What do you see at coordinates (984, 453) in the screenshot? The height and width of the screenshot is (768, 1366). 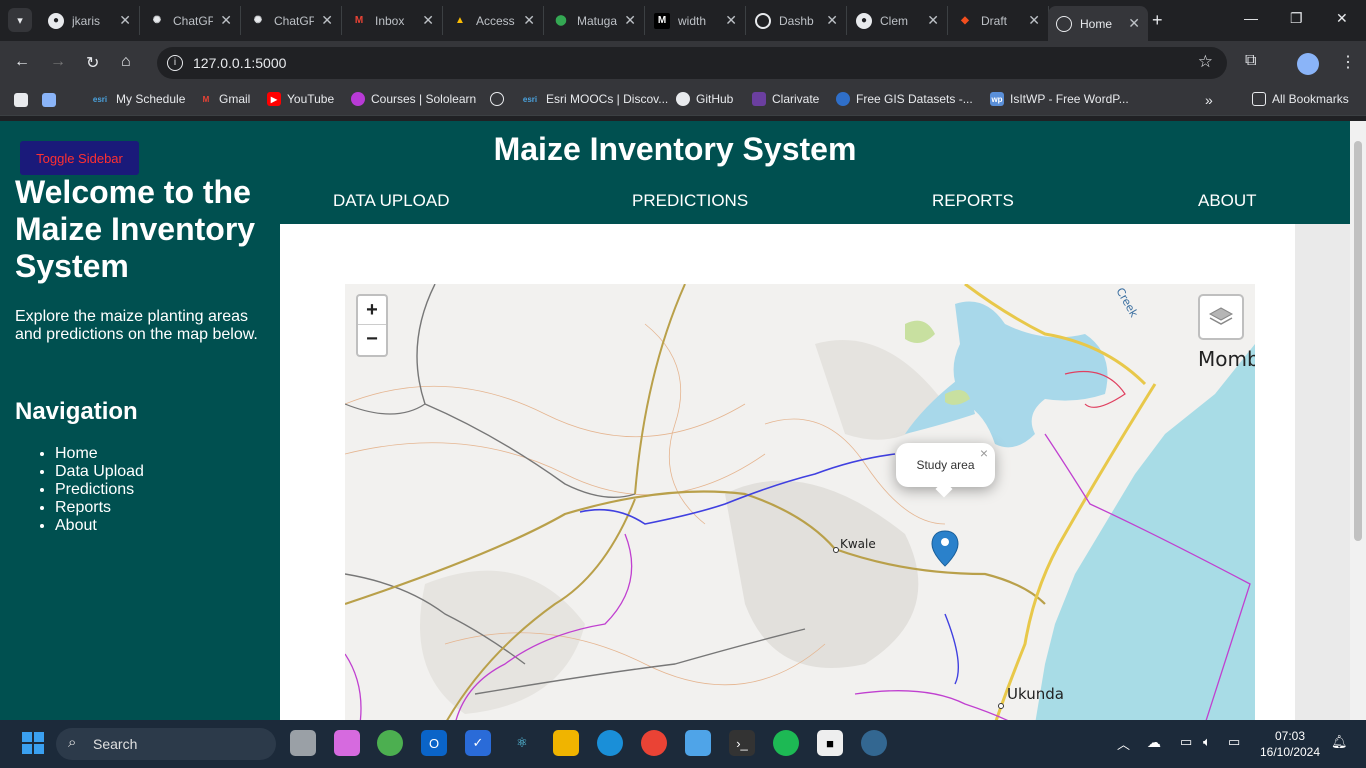 I see `popup-close-icon: ×` at bounding box center [984, 453].